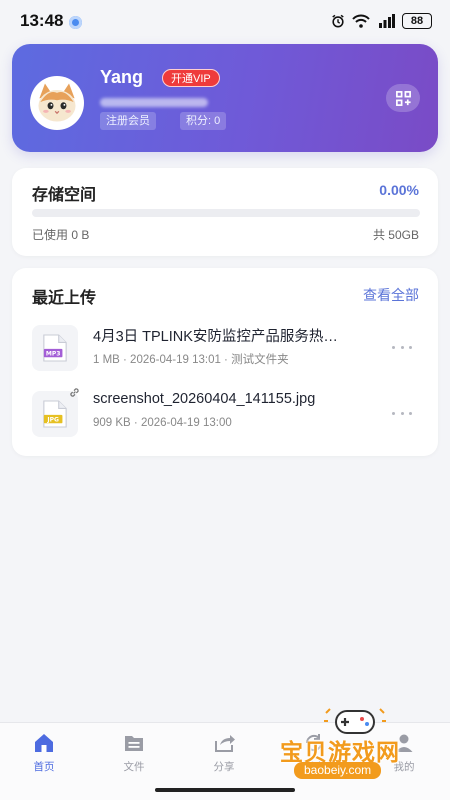  Describe the element at coordinates (44, 767) in the screenshot. I see `tab-label: 首页` at that location.